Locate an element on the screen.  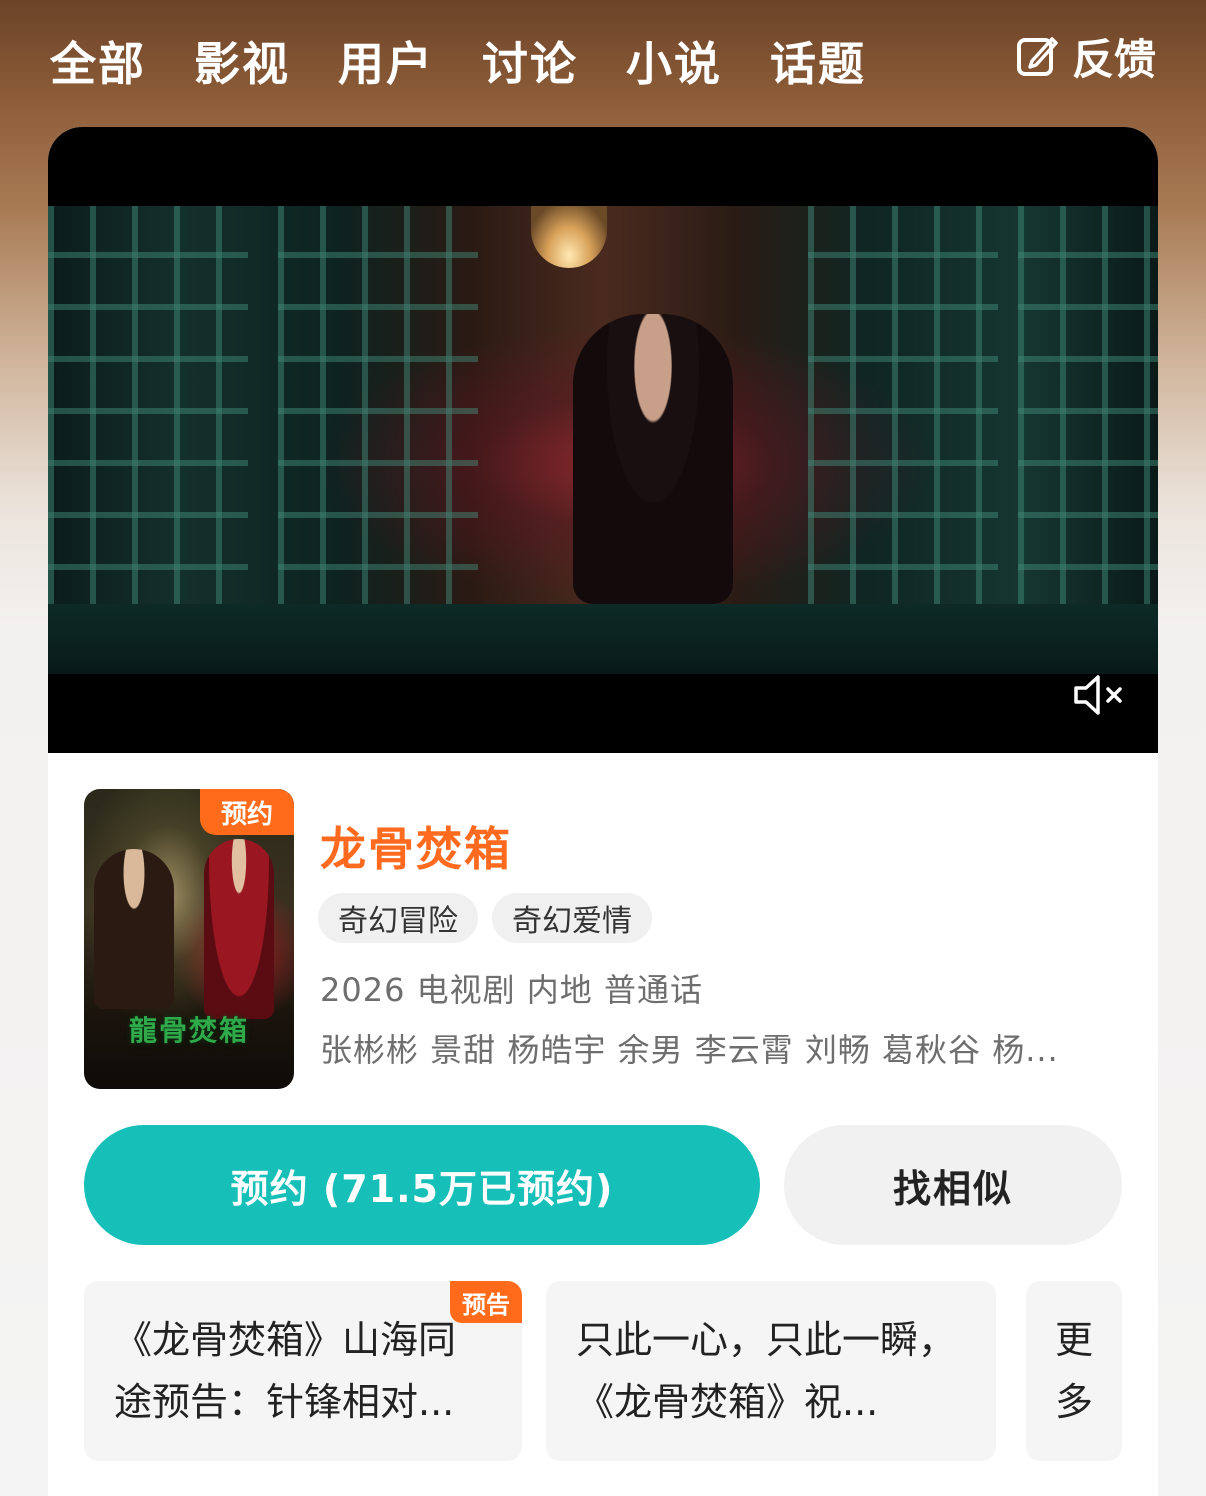
reserve-badge: 预约 is located at coordinates (247, 812).